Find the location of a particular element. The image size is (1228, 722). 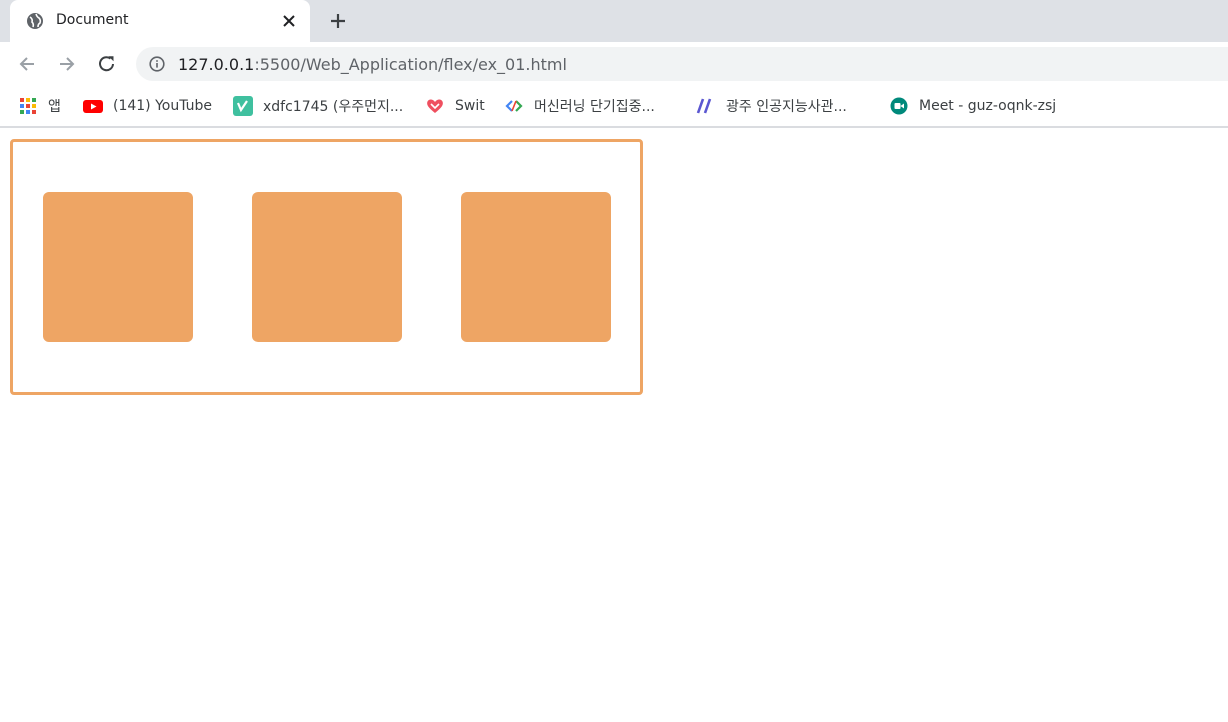

bookmark-swit: Swit is located at coordinates (455, 106).